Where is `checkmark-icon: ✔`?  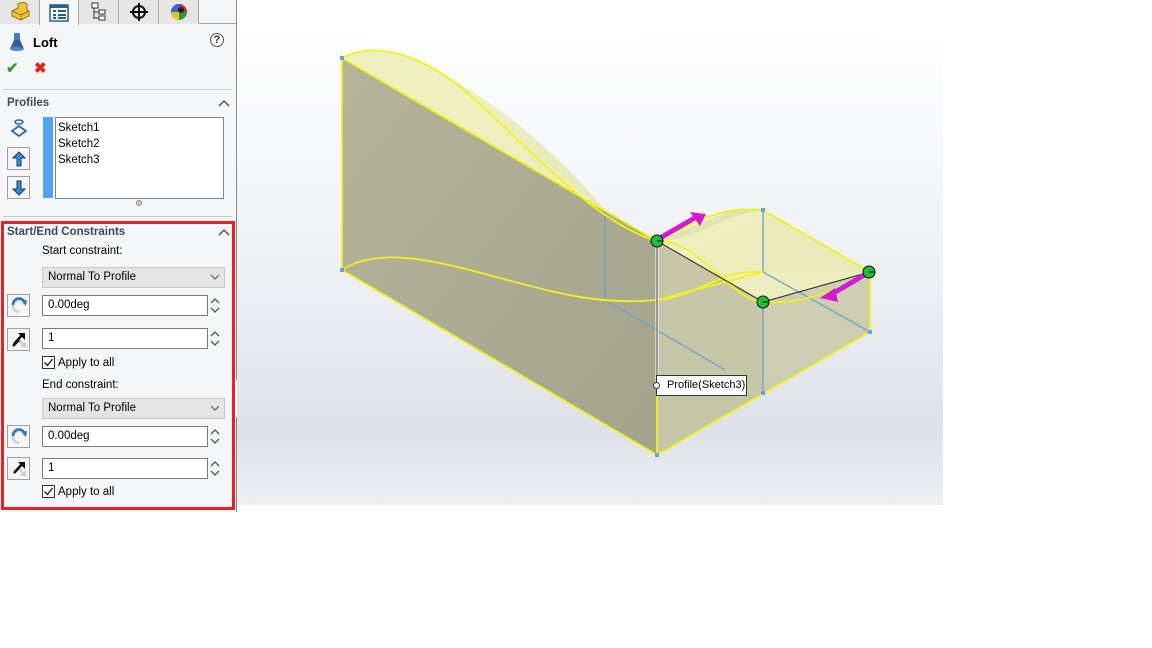 checkmark-icon: ✔ is located at coordinates (12, 68).